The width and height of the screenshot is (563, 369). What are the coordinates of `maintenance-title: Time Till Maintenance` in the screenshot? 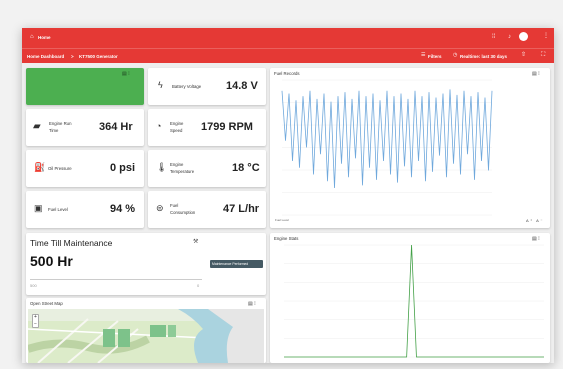 It's located at (71, 243).